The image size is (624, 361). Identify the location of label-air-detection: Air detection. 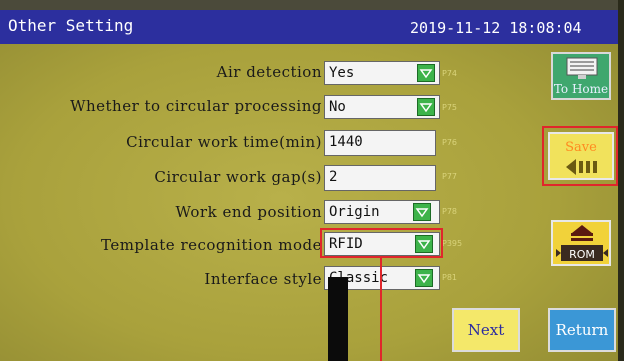
(269, 72).